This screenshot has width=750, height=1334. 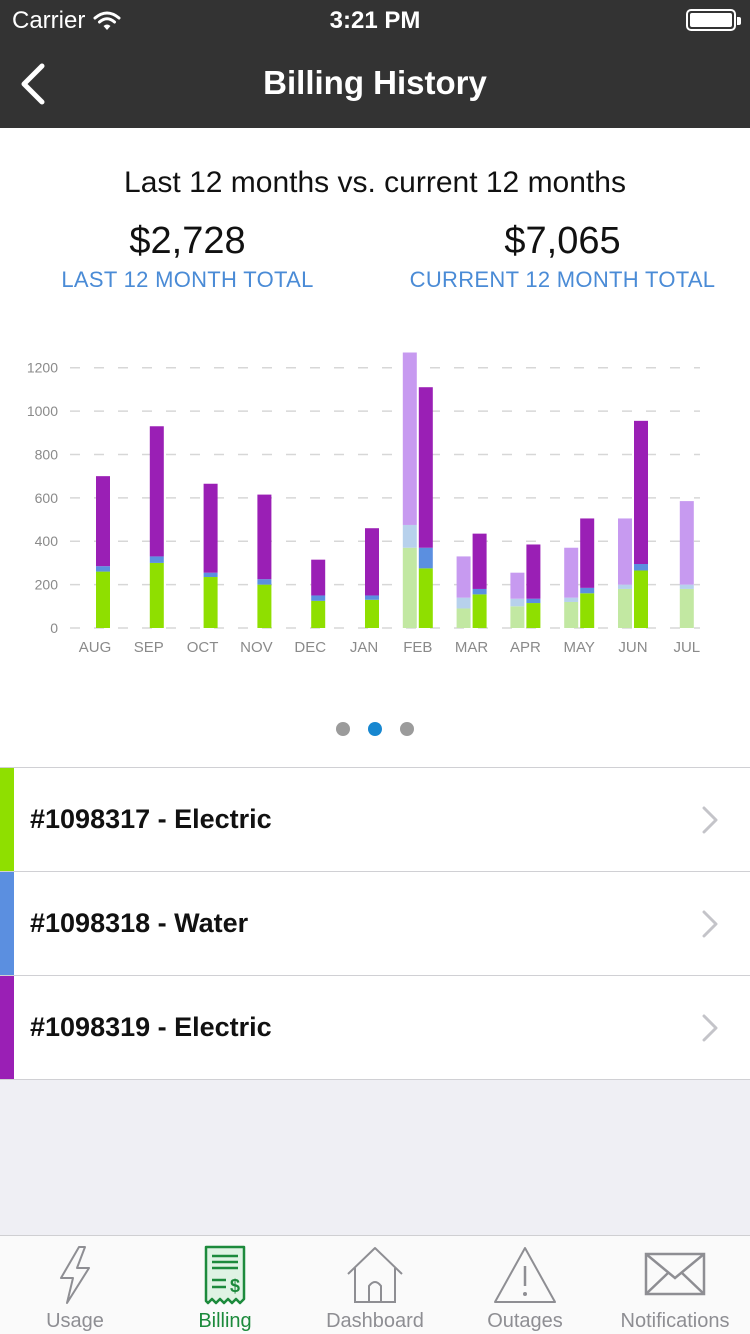 I want to click on current-12-month-total: $7,065 CURRENT 12 MONTH TOTAL, so click(x=562, y=256).